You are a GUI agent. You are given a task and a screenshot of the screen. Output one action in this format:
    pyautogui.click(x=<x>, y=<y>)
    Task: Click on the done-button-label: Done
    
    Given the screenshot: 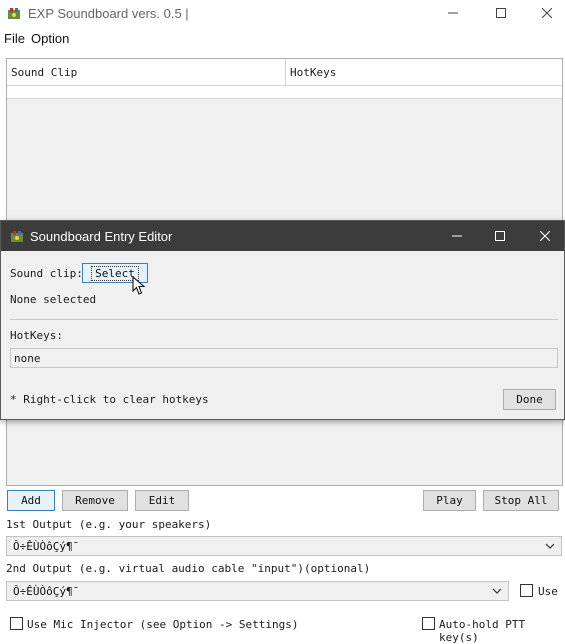 What is the action you would take?
    pyautogui.click(x=529, y=399)
    